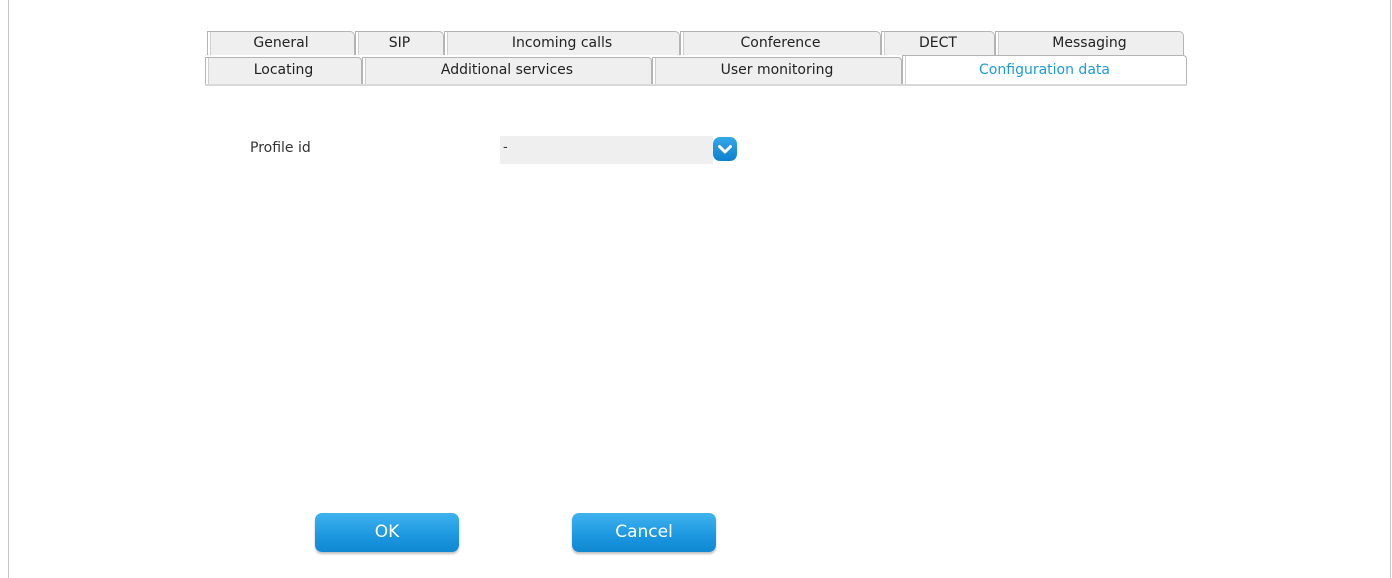 The height and width of the screenshot is (578, 1392). What do you see at coordinates (725, 149) in the screenshot?
I see `chevron-down-icon` at bounding box center [725, 149].